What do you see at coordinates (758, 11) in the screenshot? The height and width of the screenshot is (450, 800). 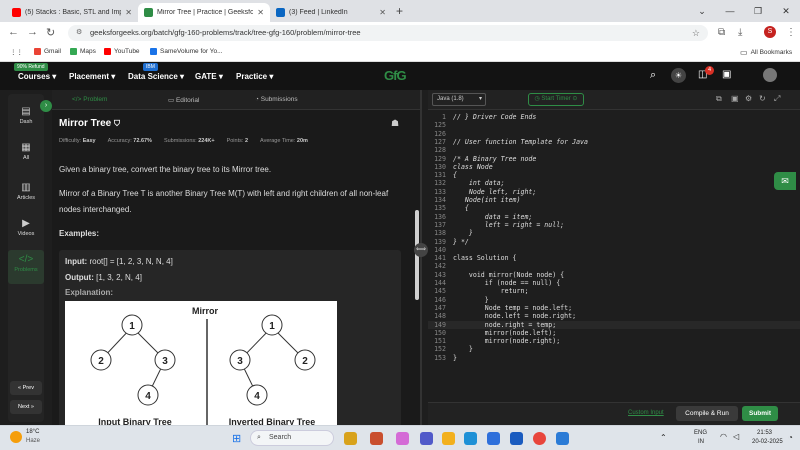 I see `maximize-icon: ❐` at bounding box center [758, 11].